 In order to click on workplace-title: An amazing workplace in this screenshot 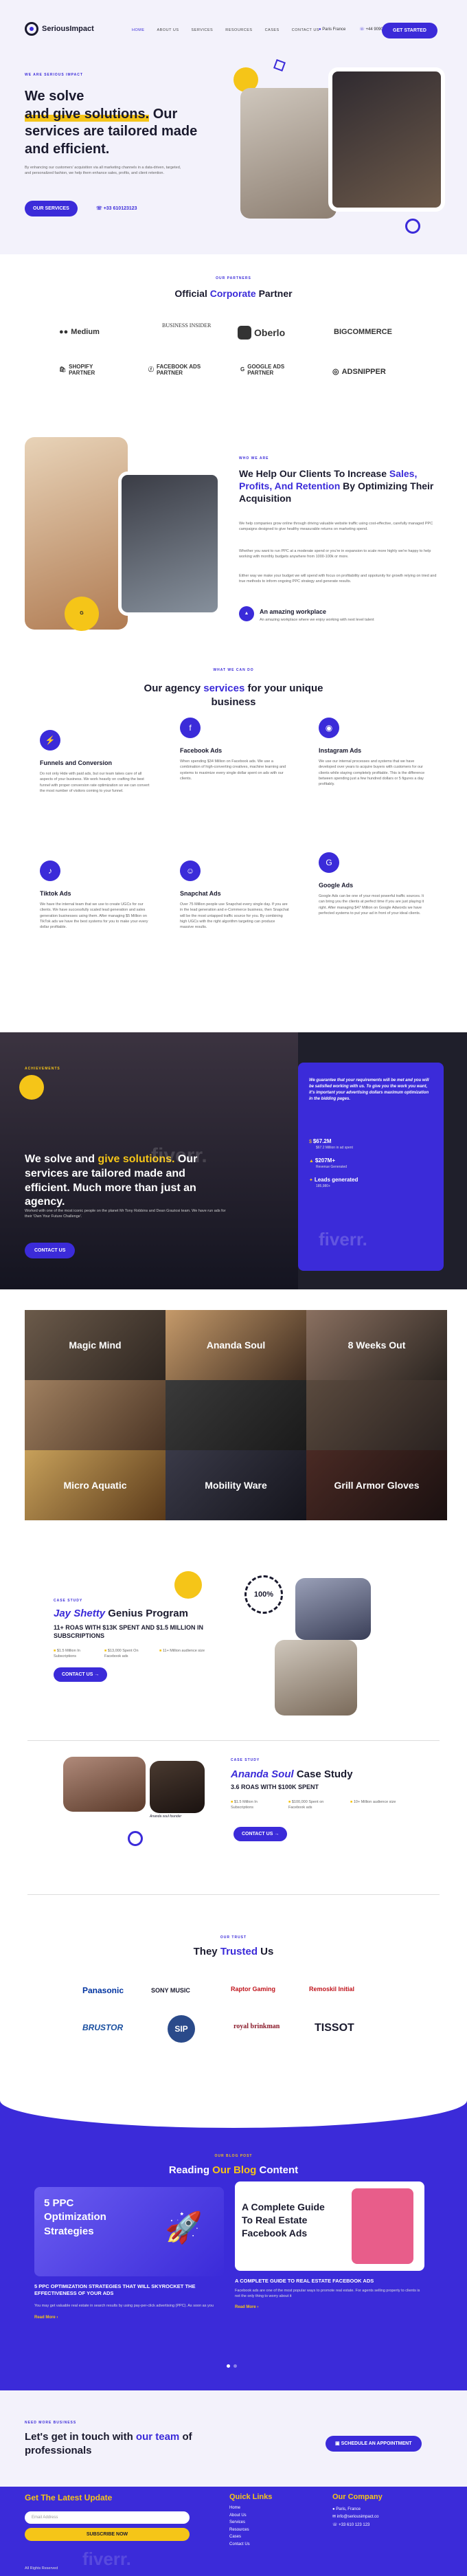, I will do `click(293, 611)`.